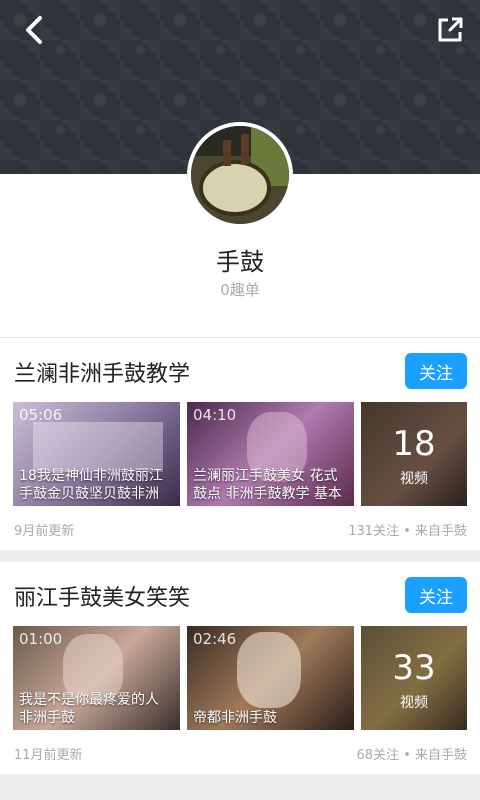 The image size is (480, 800). What do you see at coordinates (215, 415) in the screenshot?
I see `video-duration: 04:10` at bounding box center [215, 415].